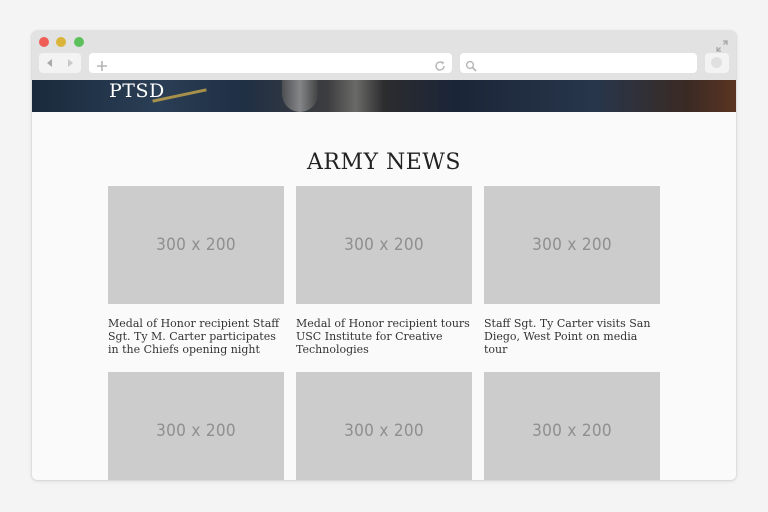 The width and height of the screenshot is (768, 512). Describe the element at coordinates (270, 63) in the screenshot. I see `address-bar` at that location.